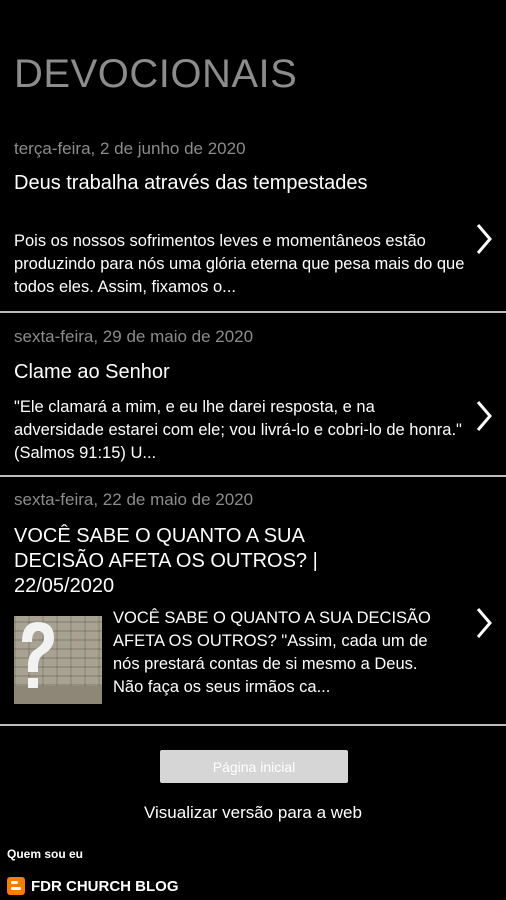  I want to click on blog-title: DEVOCIONAIS, so click(155, 74).